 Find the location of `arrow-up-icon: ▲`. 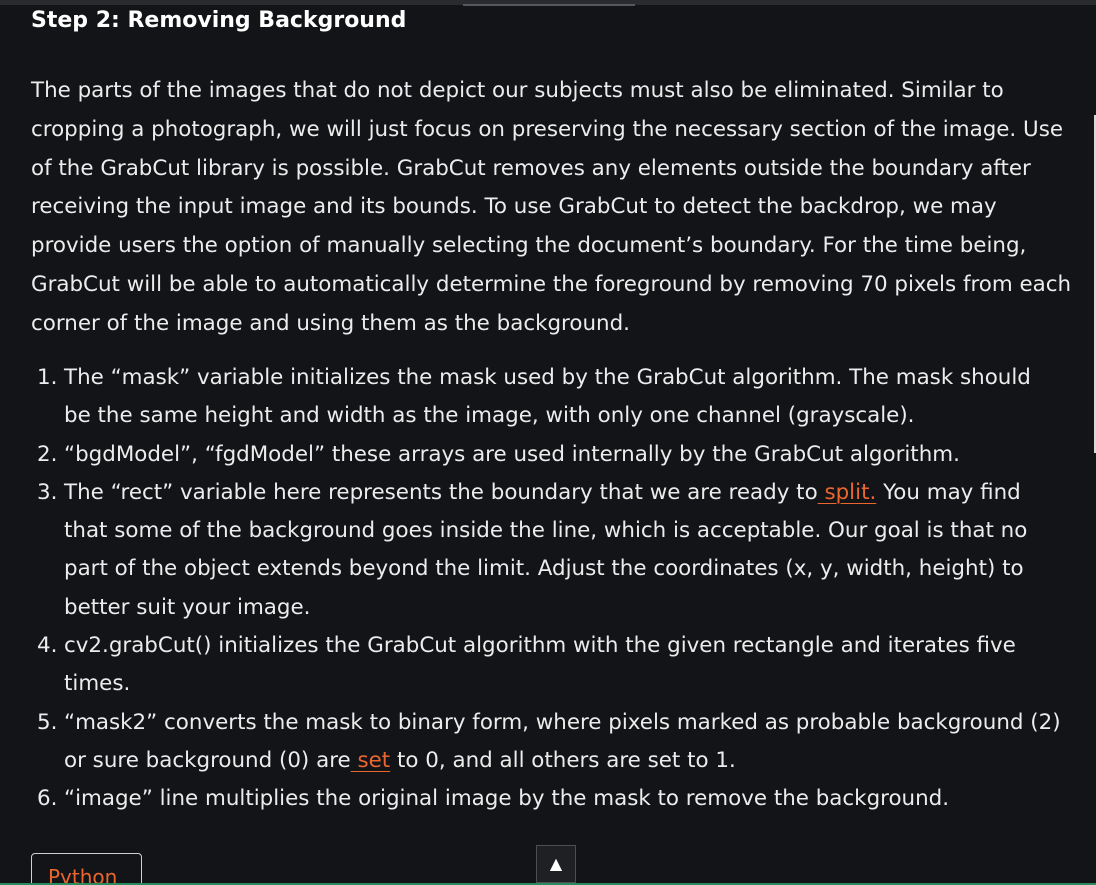

arrow-up-icon: ▲ is located at coordinates (556, 863).